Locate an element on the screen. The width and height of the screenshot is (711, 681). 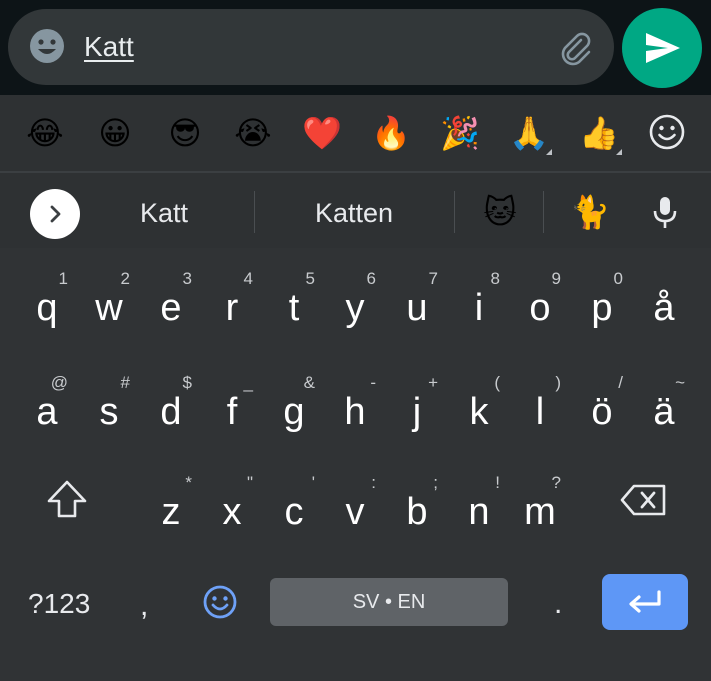
emoji-key is located at coordinates (220, 602).